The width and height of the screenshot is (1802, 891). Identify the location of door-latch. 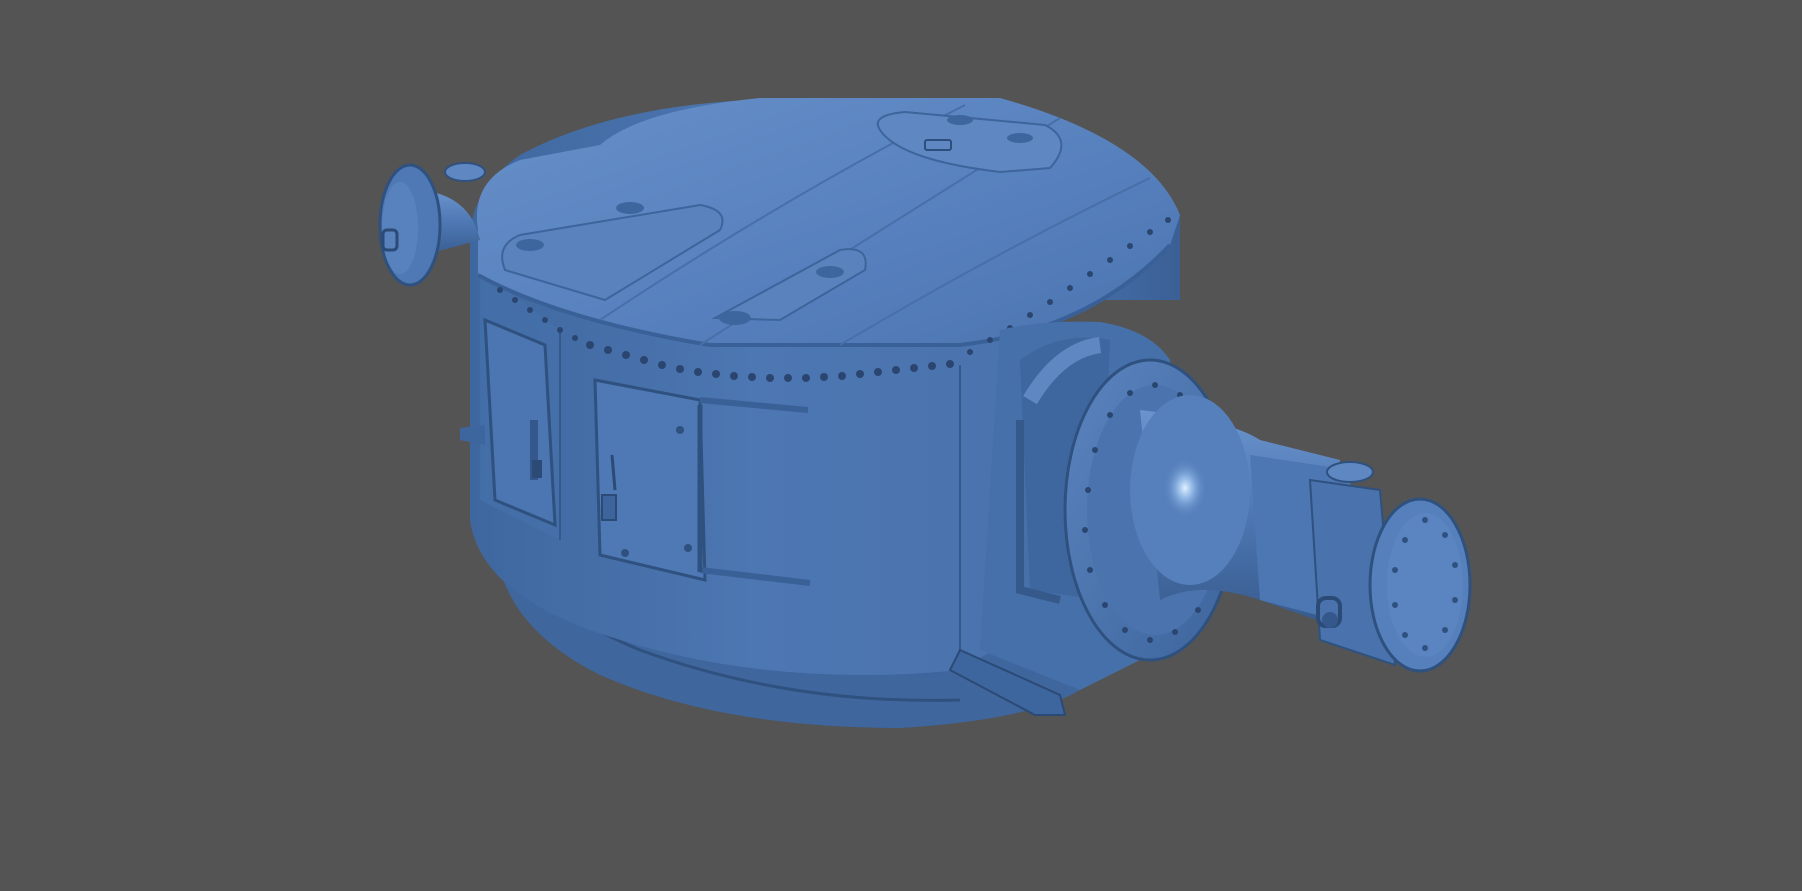
(537, 469).